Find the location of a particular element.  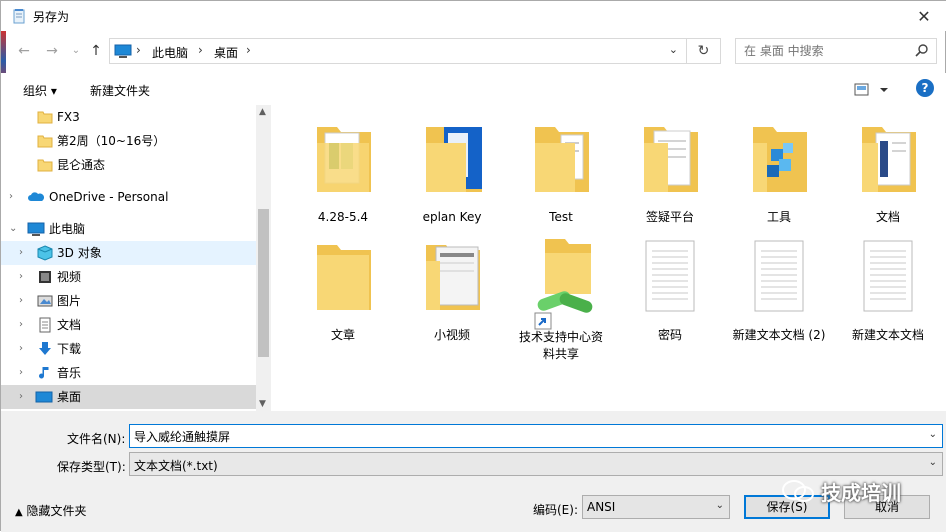

close-icon: ✕ is located at coordinates (924, 16).